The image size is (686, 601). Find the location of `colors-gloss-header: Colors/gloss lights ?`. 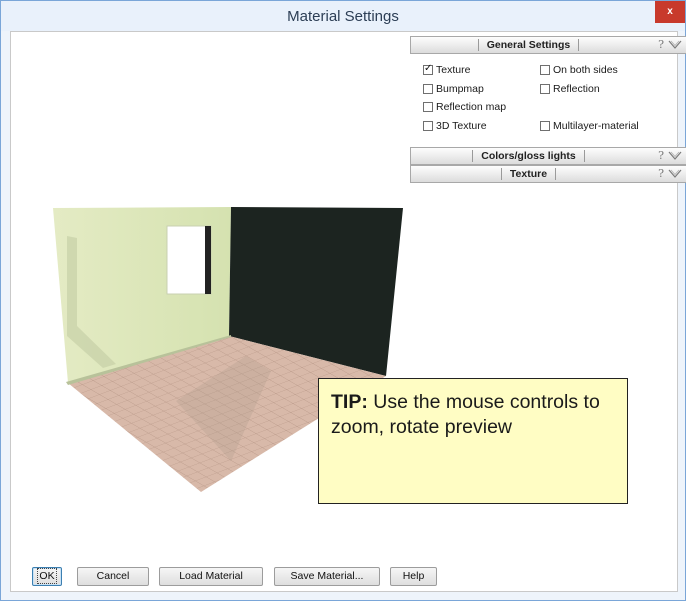

colors-gloss-header: Colors/gloss lights ? is located at coordinates (548, 156).